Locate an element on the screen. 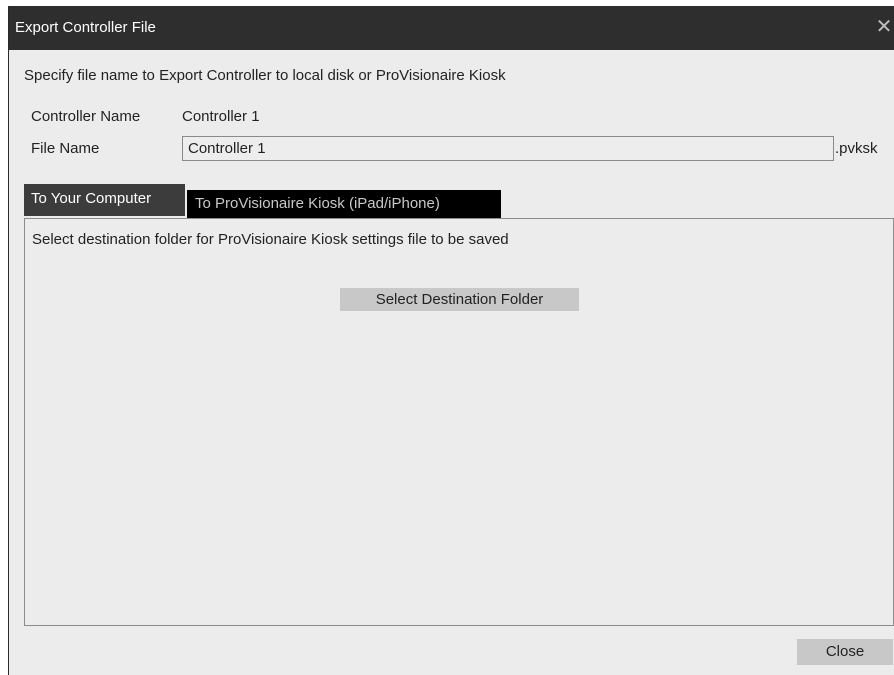 Image resolution: width=894 pixels, height=675 pixels. controller-name-value: Controller 1 is located at coordinates (221, 116).